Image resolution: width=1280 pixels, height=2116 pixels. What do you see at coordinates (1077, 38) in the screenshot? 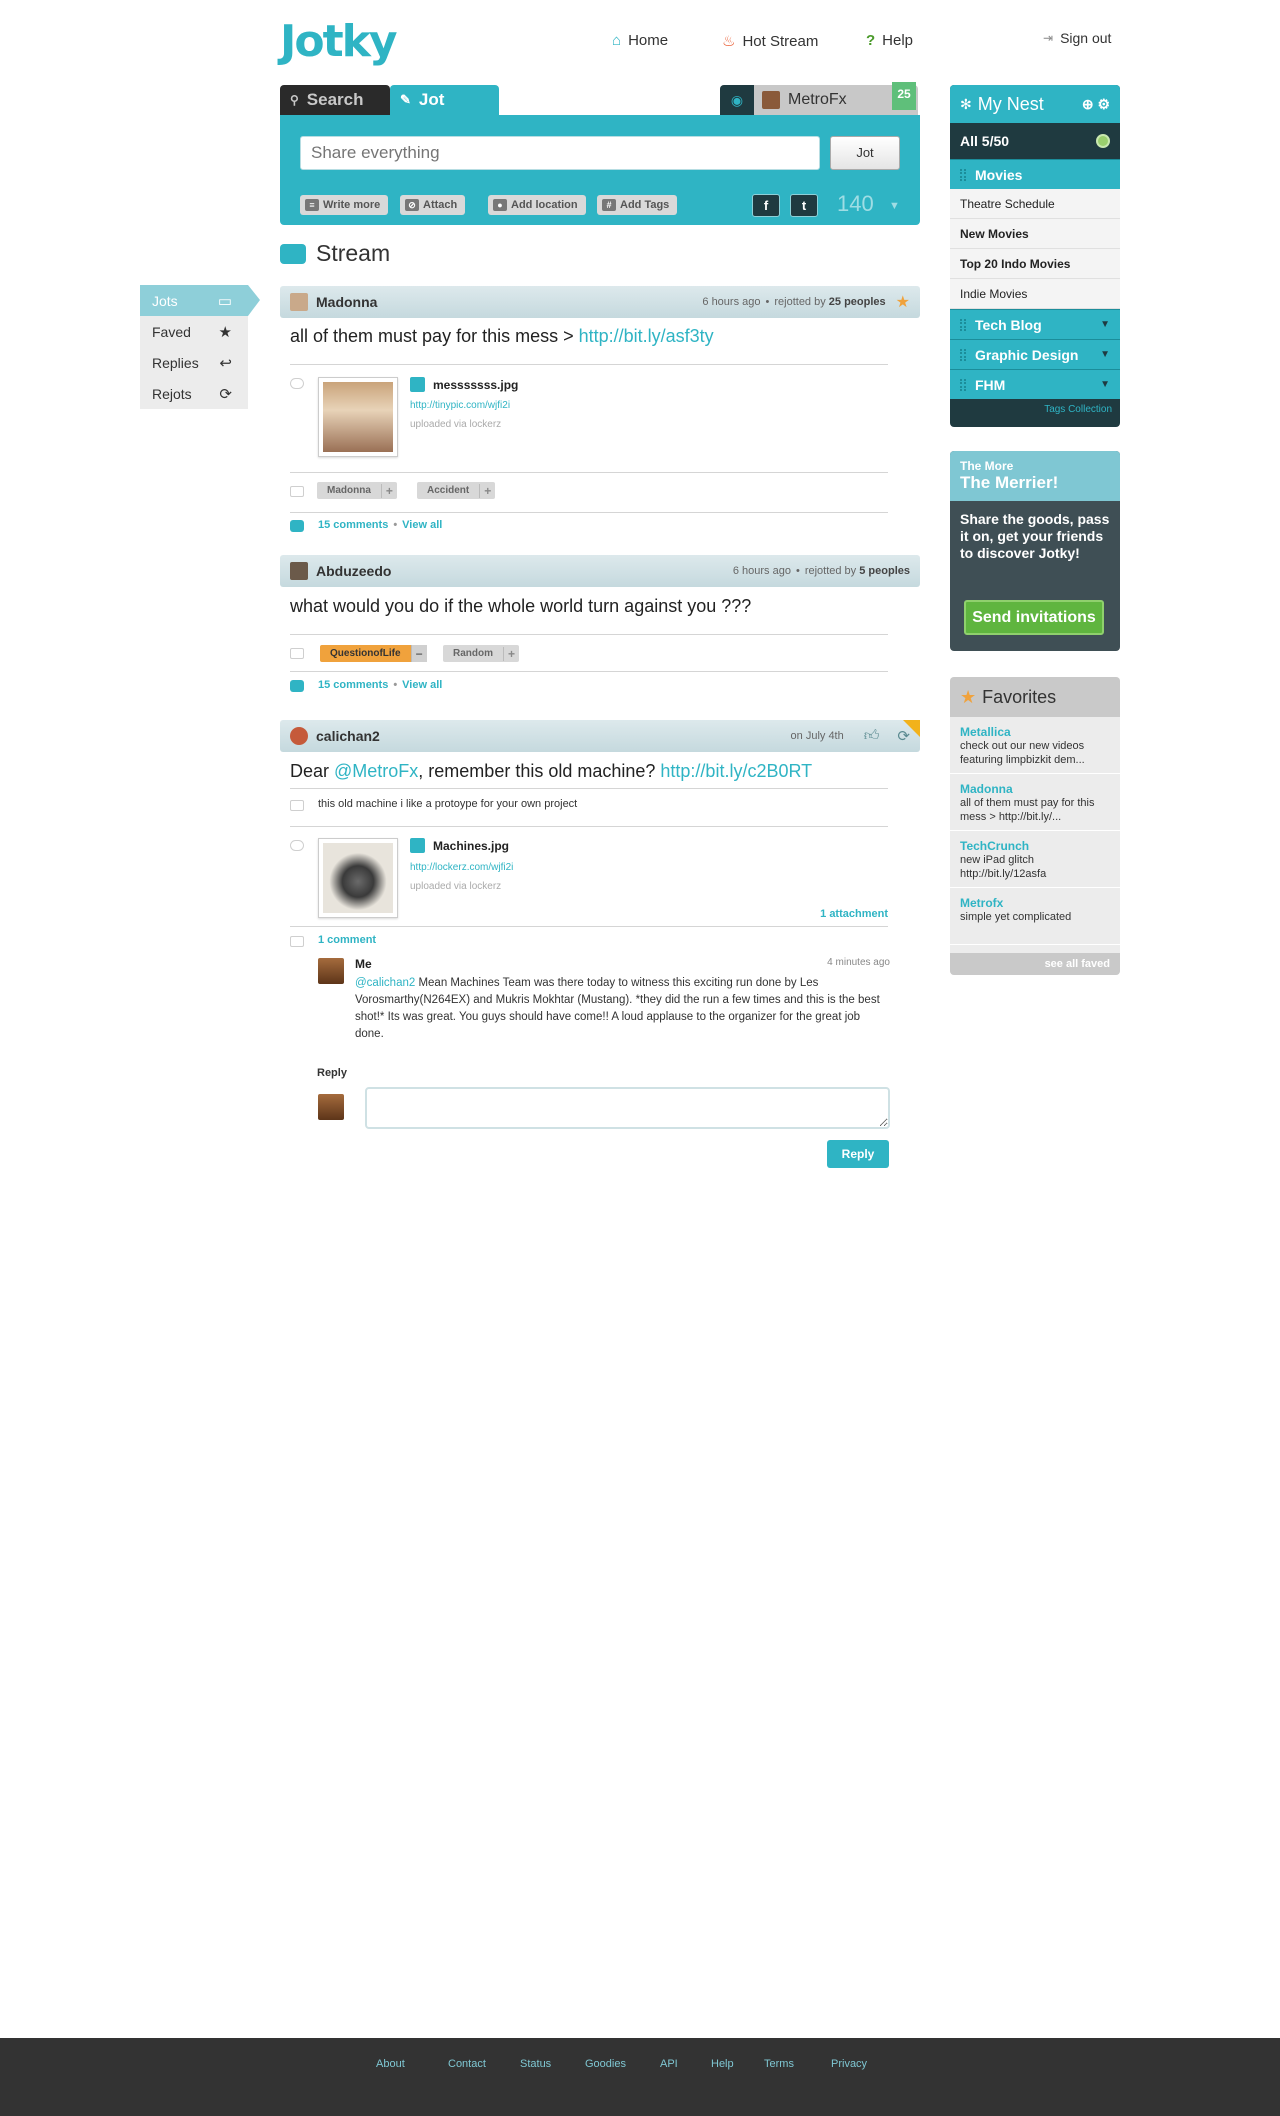
I see `nav-sign-out: ⇥ Sign out` at bounding box center [1077, 38].